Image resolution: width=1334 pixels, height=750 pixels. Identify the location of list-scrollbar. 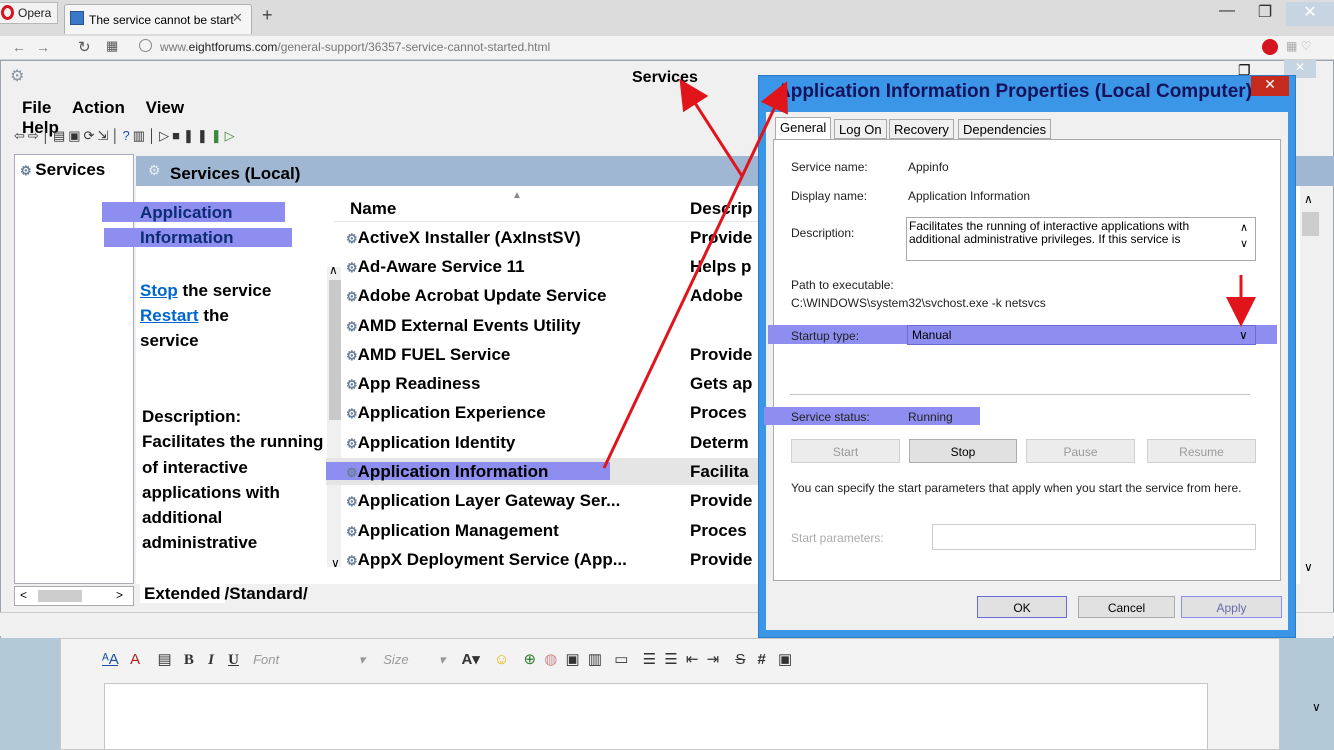
(1311, 385).